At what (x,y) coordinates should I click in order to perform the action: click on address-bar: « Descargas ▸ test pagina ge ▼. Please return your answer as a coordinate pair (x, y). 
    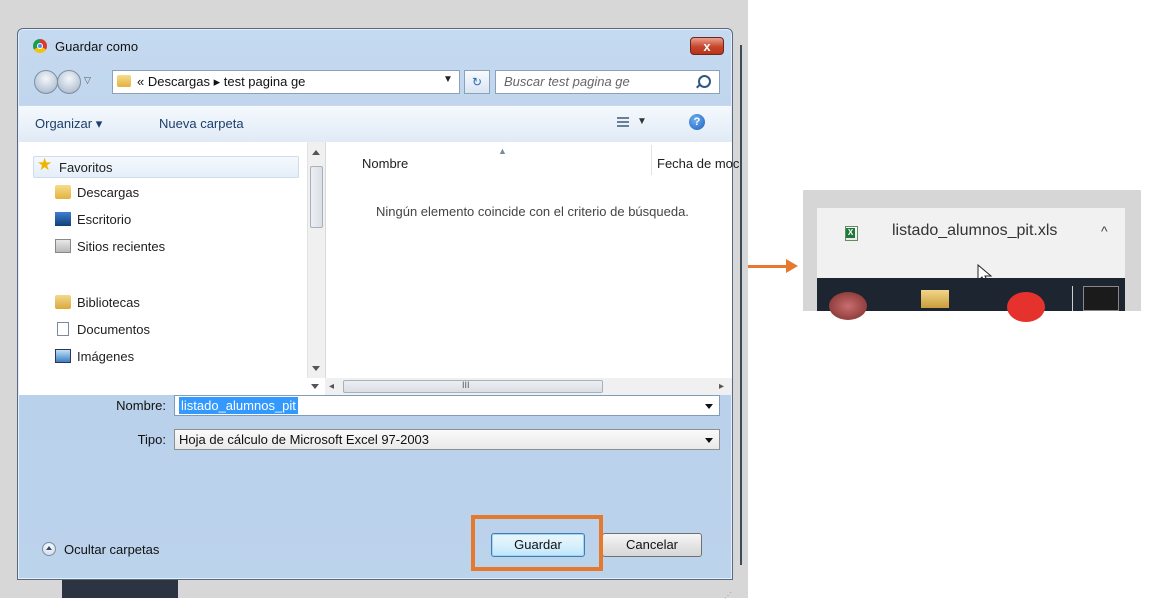
    Looking at the image, I should click on (286, 82).